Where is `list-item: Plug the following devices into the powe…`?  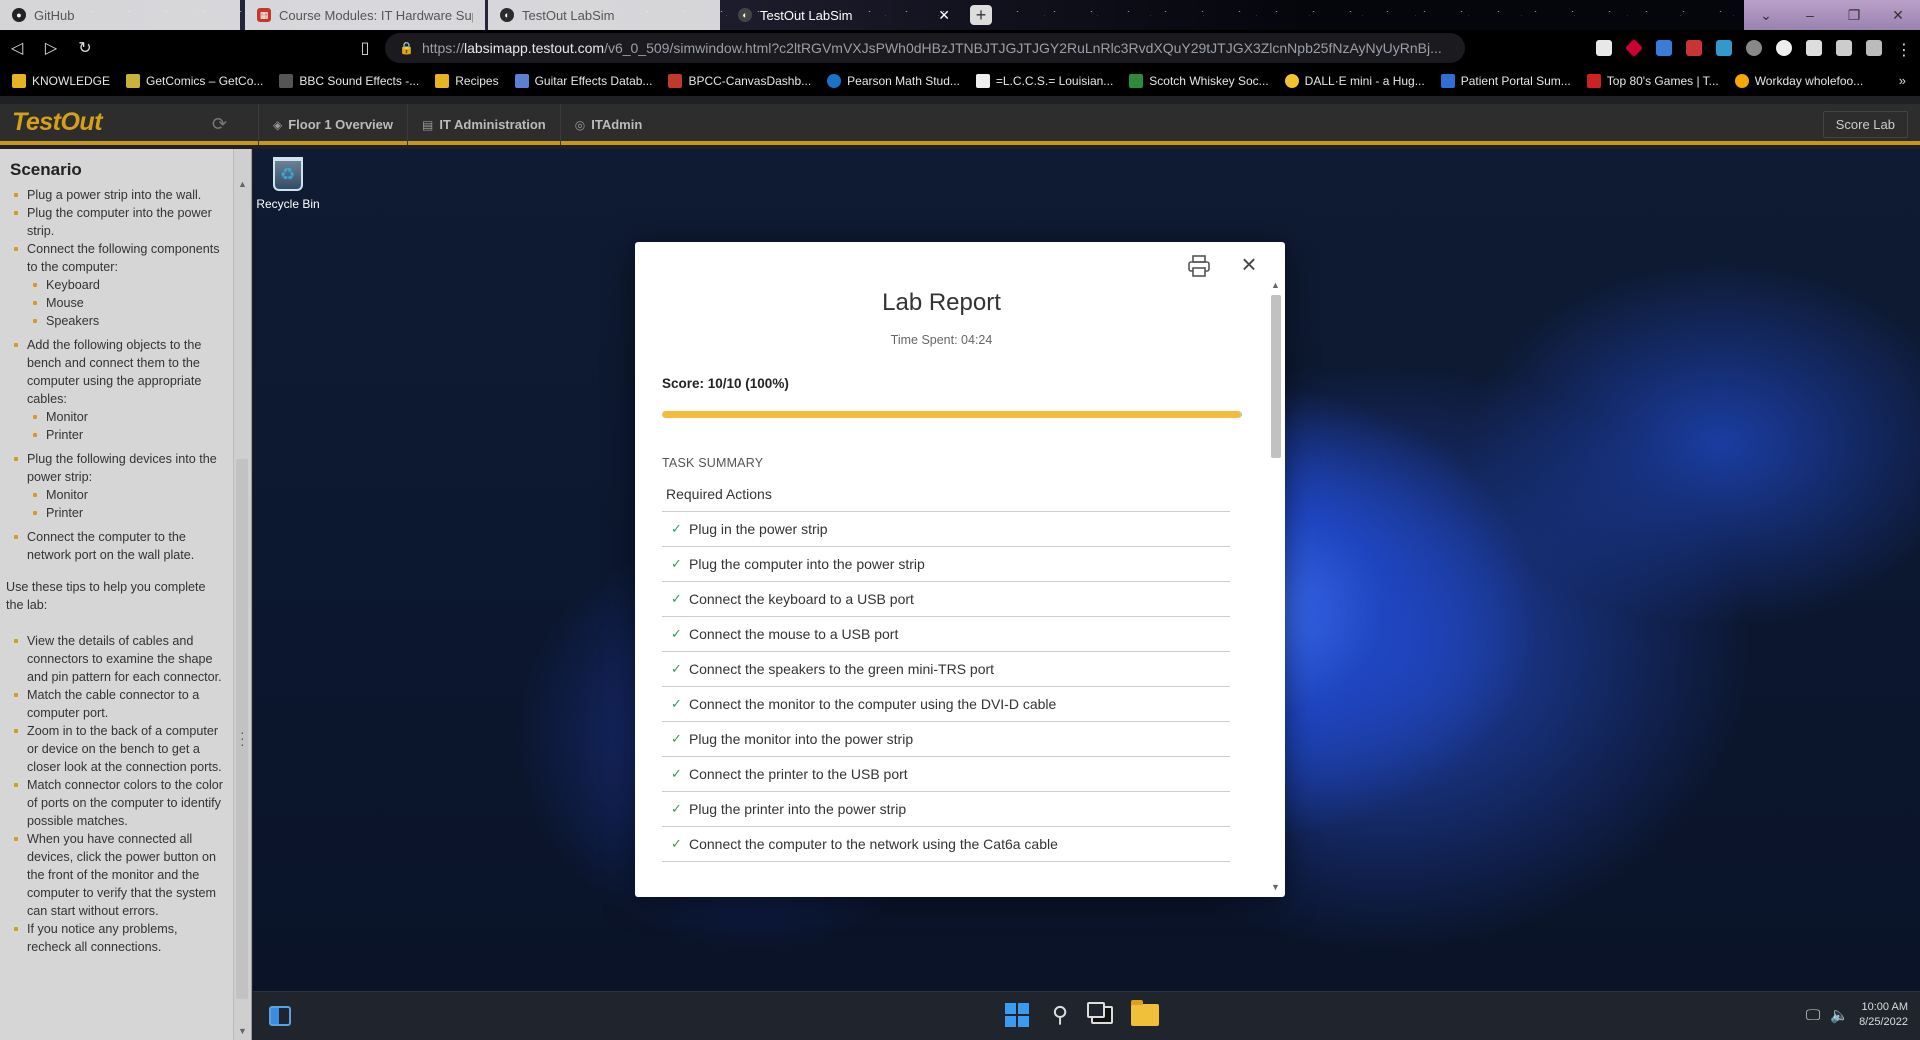 list-item: Plug the following devices into the powe… is located at coordinates (116, 468).